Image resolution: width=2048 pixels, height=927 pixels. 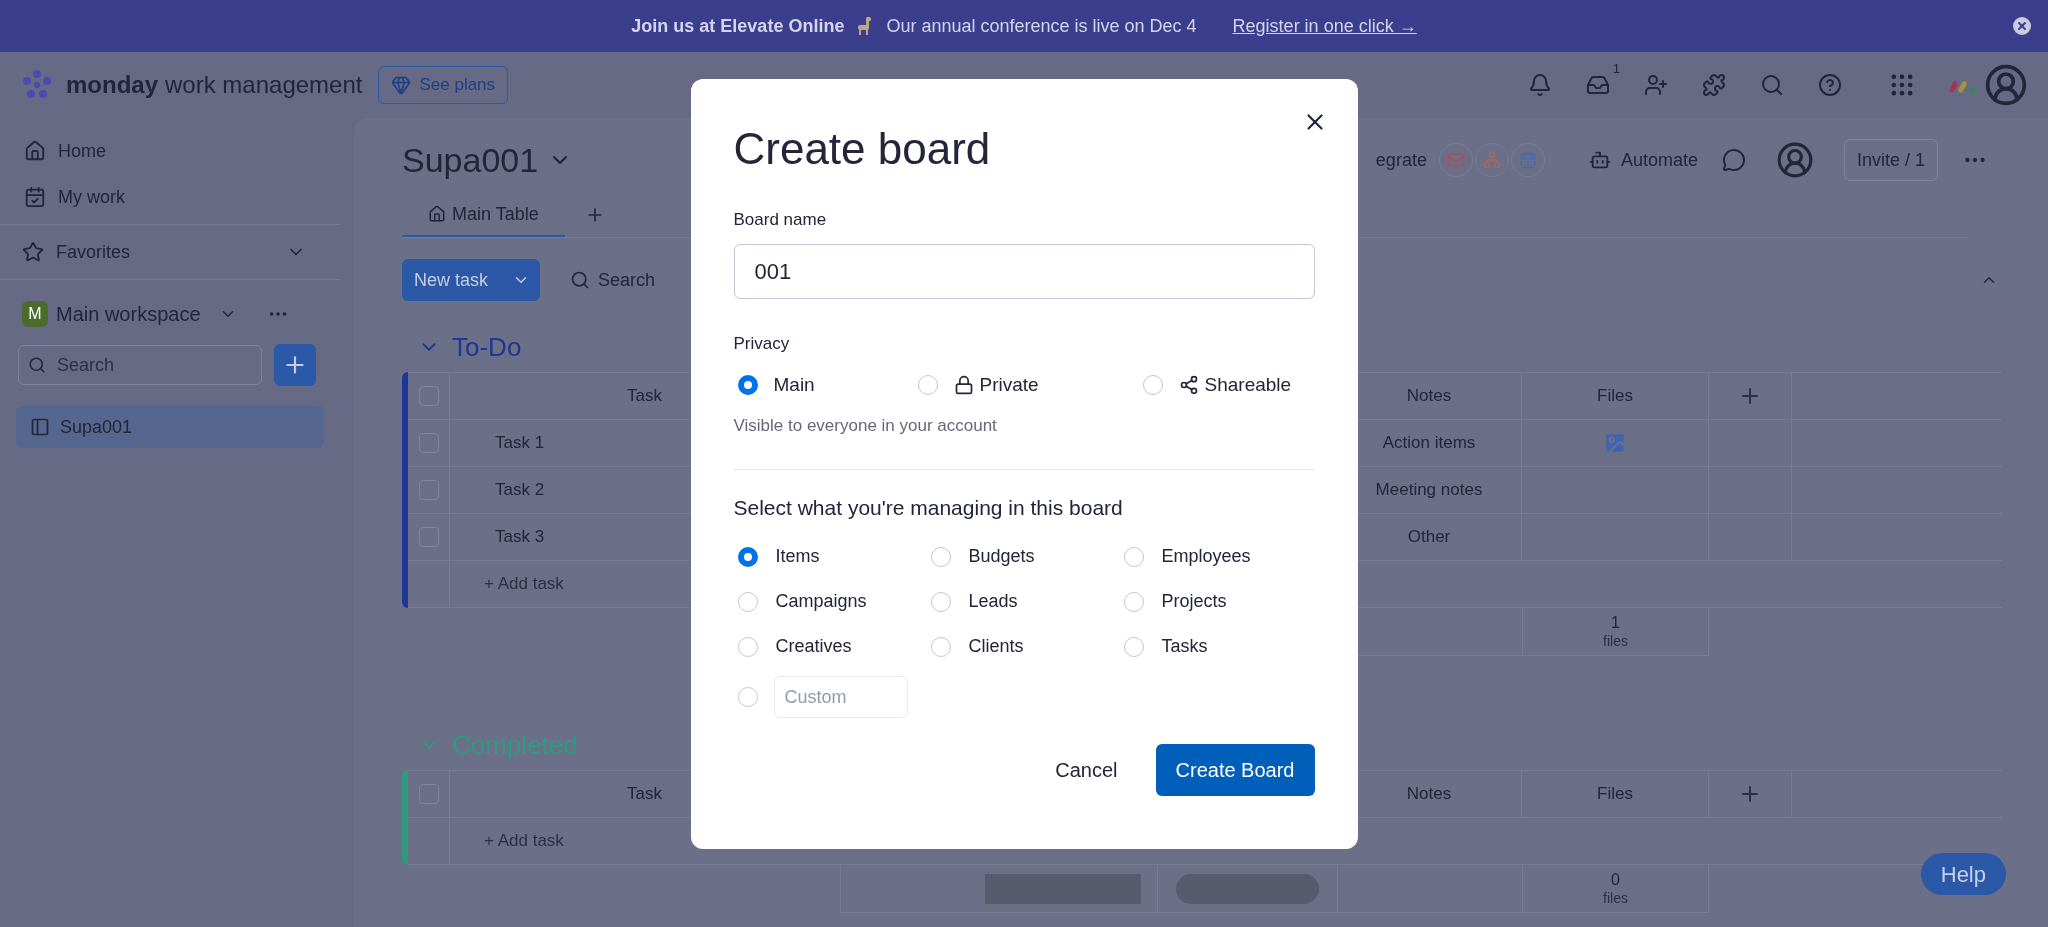 What do you see at coordinates (1616, 69) in the screenshot?
I see `inbox-count: 1` at bounding box center [1616, 69].